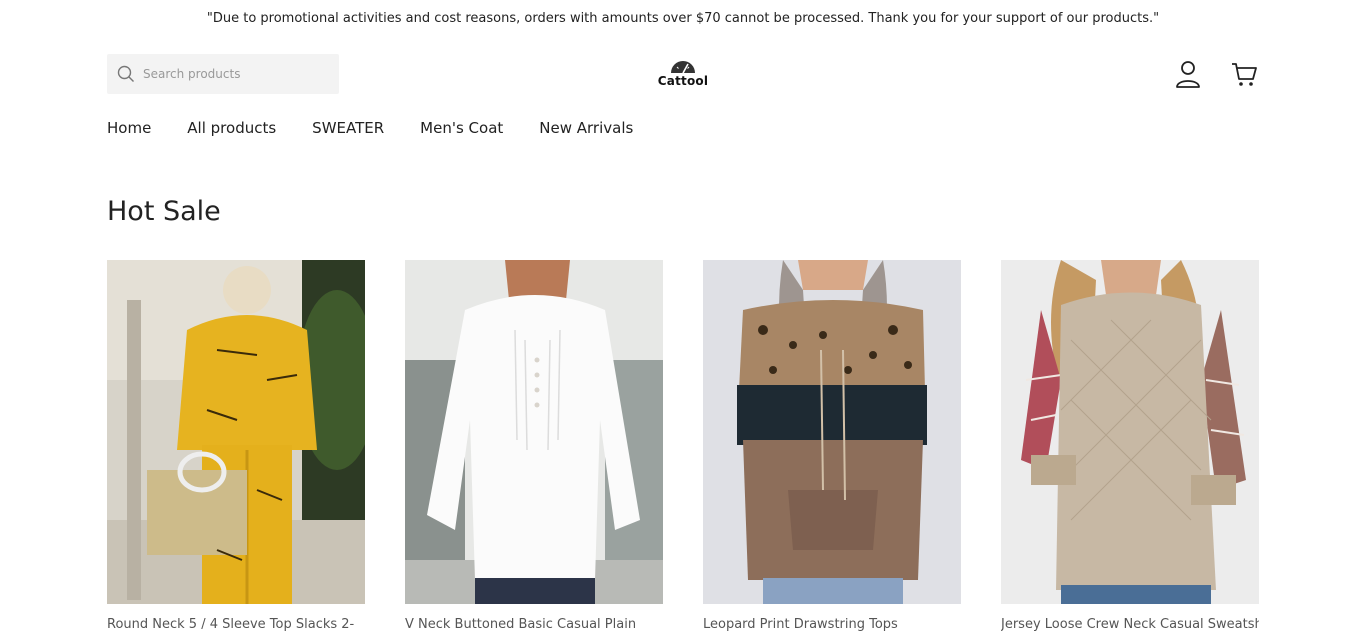  I want to click on cart-button, so click(1244, 74).